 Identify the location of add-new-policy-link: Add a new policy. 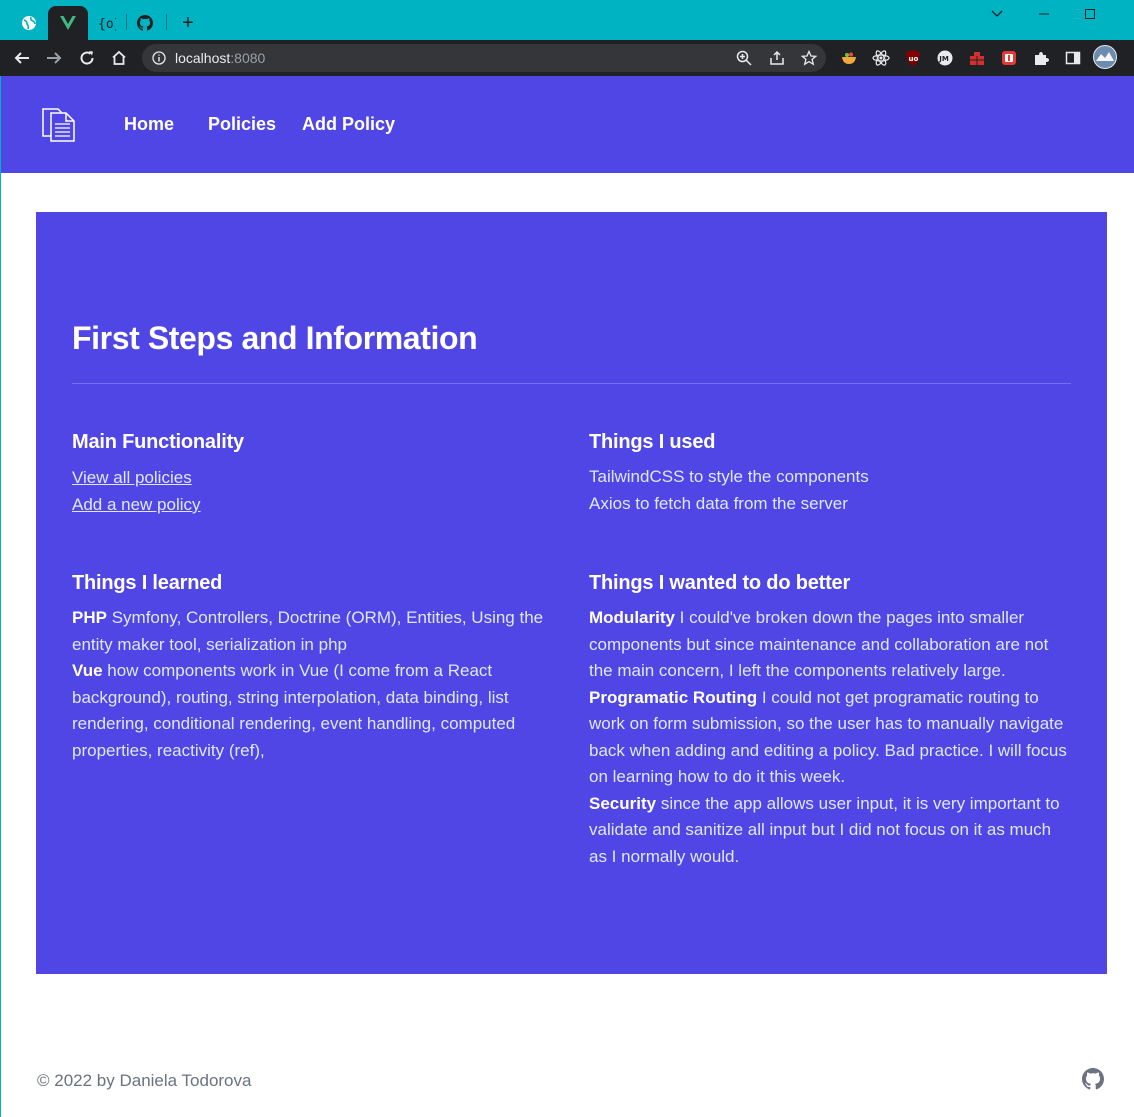
(313, 504).